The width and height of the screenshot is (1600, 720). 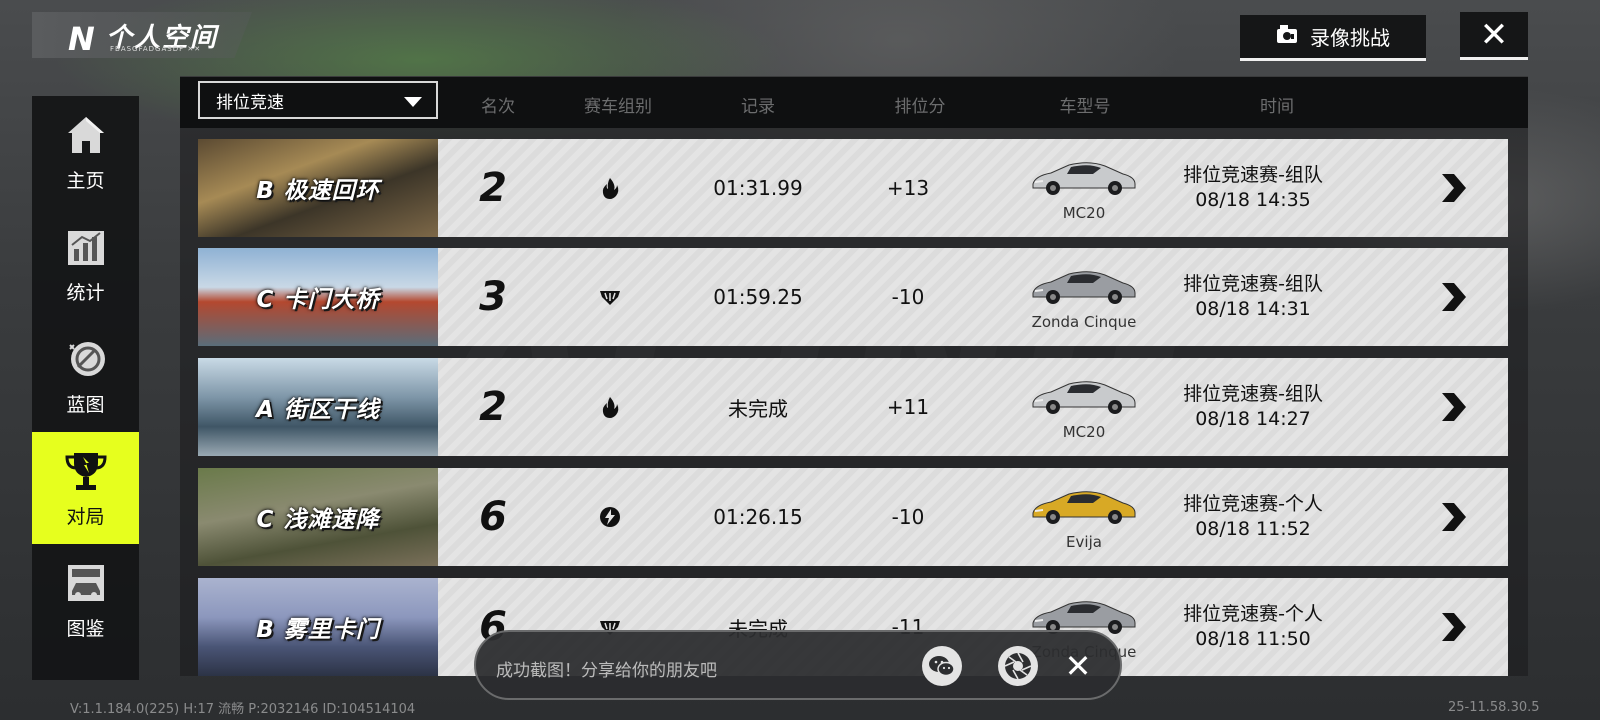 I want to click on car-model-name: Zonda Cinque, so click(x=1084, y=322).